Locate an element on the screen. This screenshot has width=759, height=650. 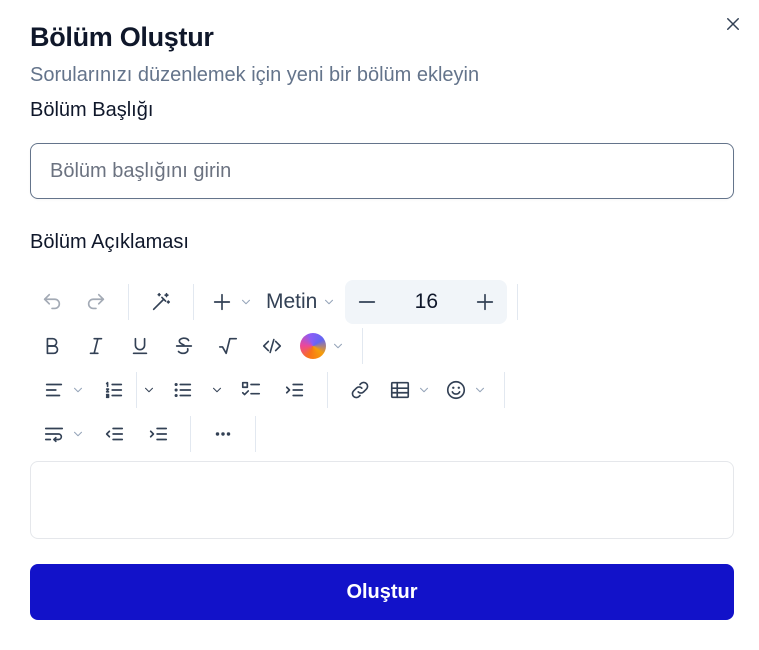
close-icon is located at coordinates (733, 24).